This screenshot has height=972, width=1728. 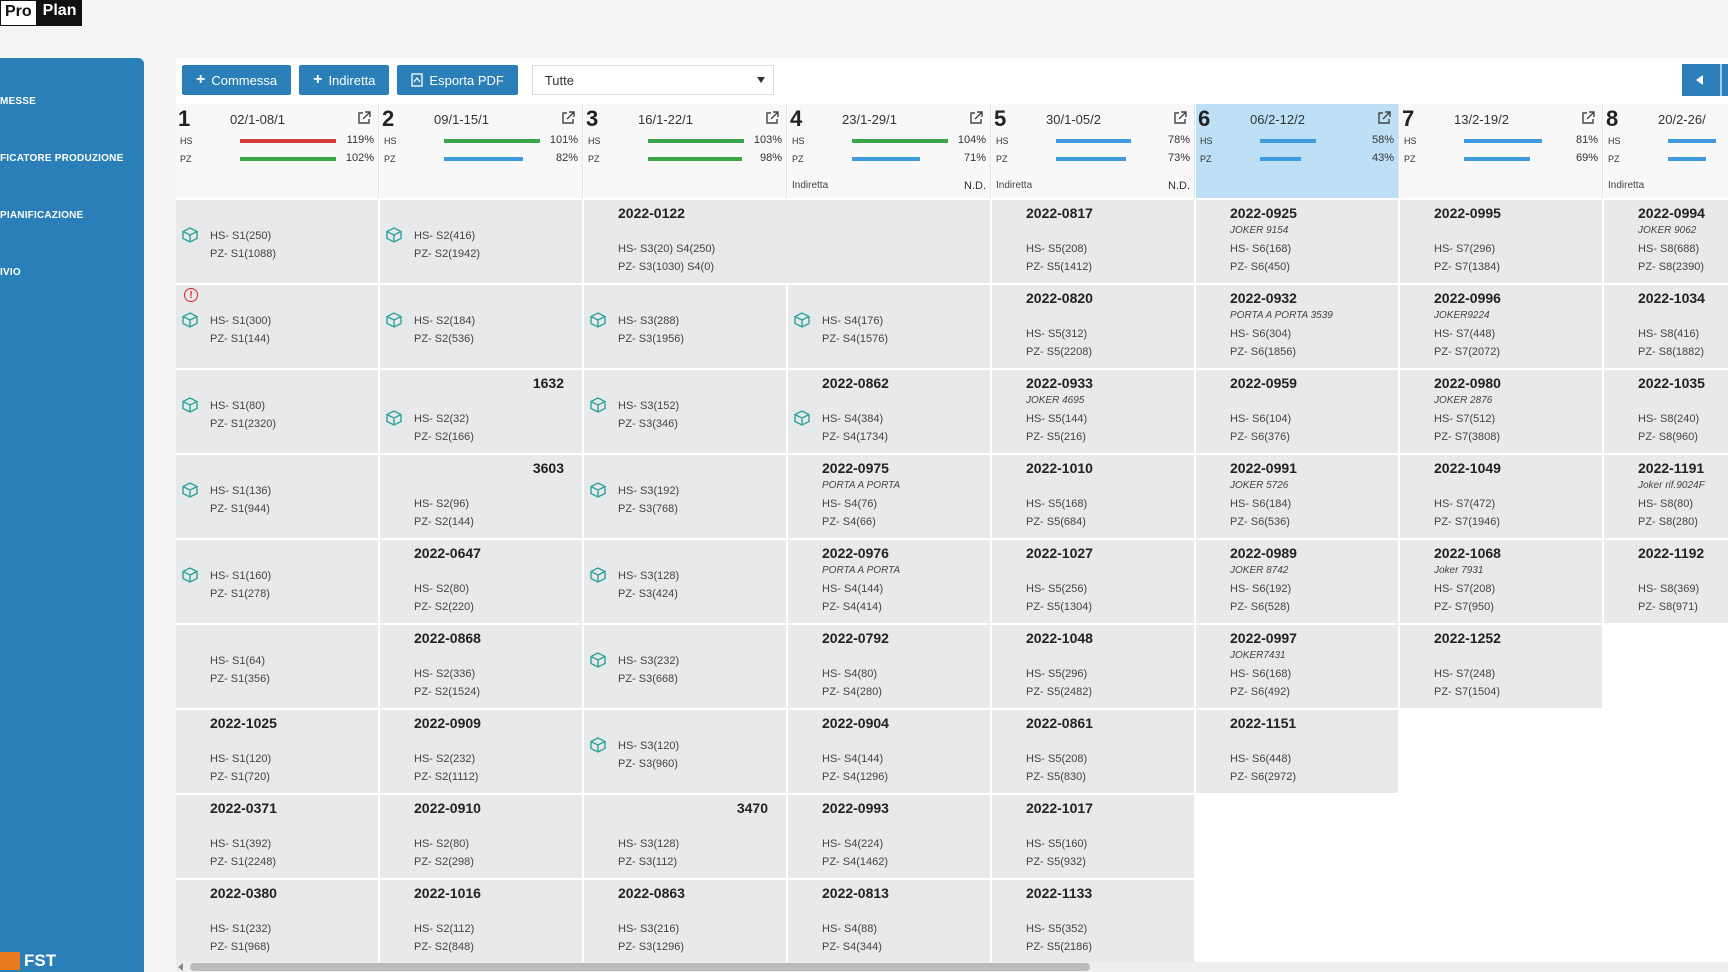 I want to click on job-pz: PZ- S5(932), so click(x=1056, y=862).